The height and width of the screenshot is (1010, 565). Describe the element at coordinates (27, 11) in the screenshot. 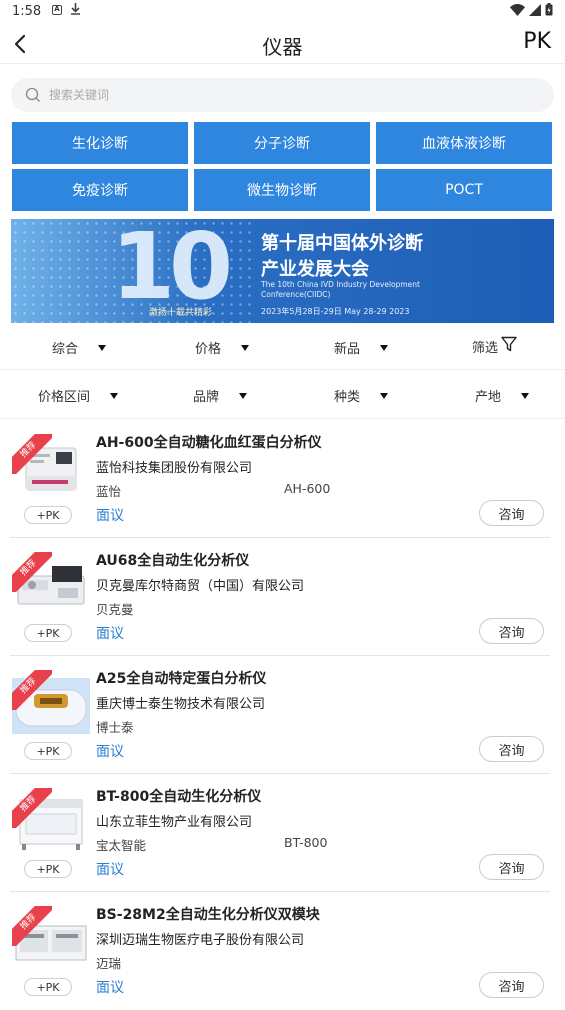

I see `status-time: 1:58` at that location.